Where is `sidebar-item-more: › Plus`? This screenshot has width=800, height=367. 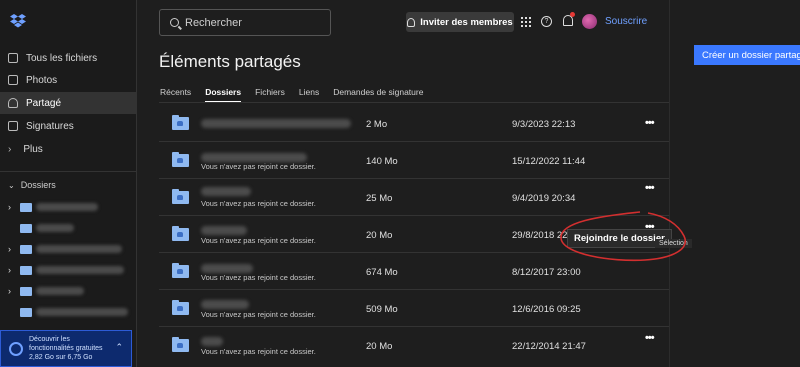
sidebar-item-more: › Plus is located at coordinates (68, 149).